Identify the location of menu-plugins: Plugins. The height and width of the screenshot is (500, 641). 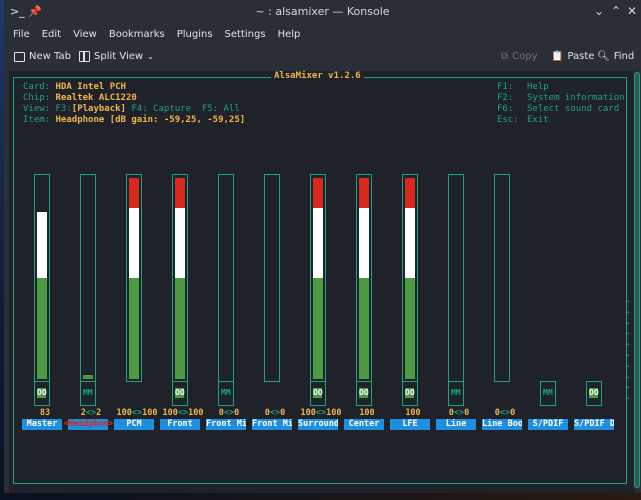
(195, 34).